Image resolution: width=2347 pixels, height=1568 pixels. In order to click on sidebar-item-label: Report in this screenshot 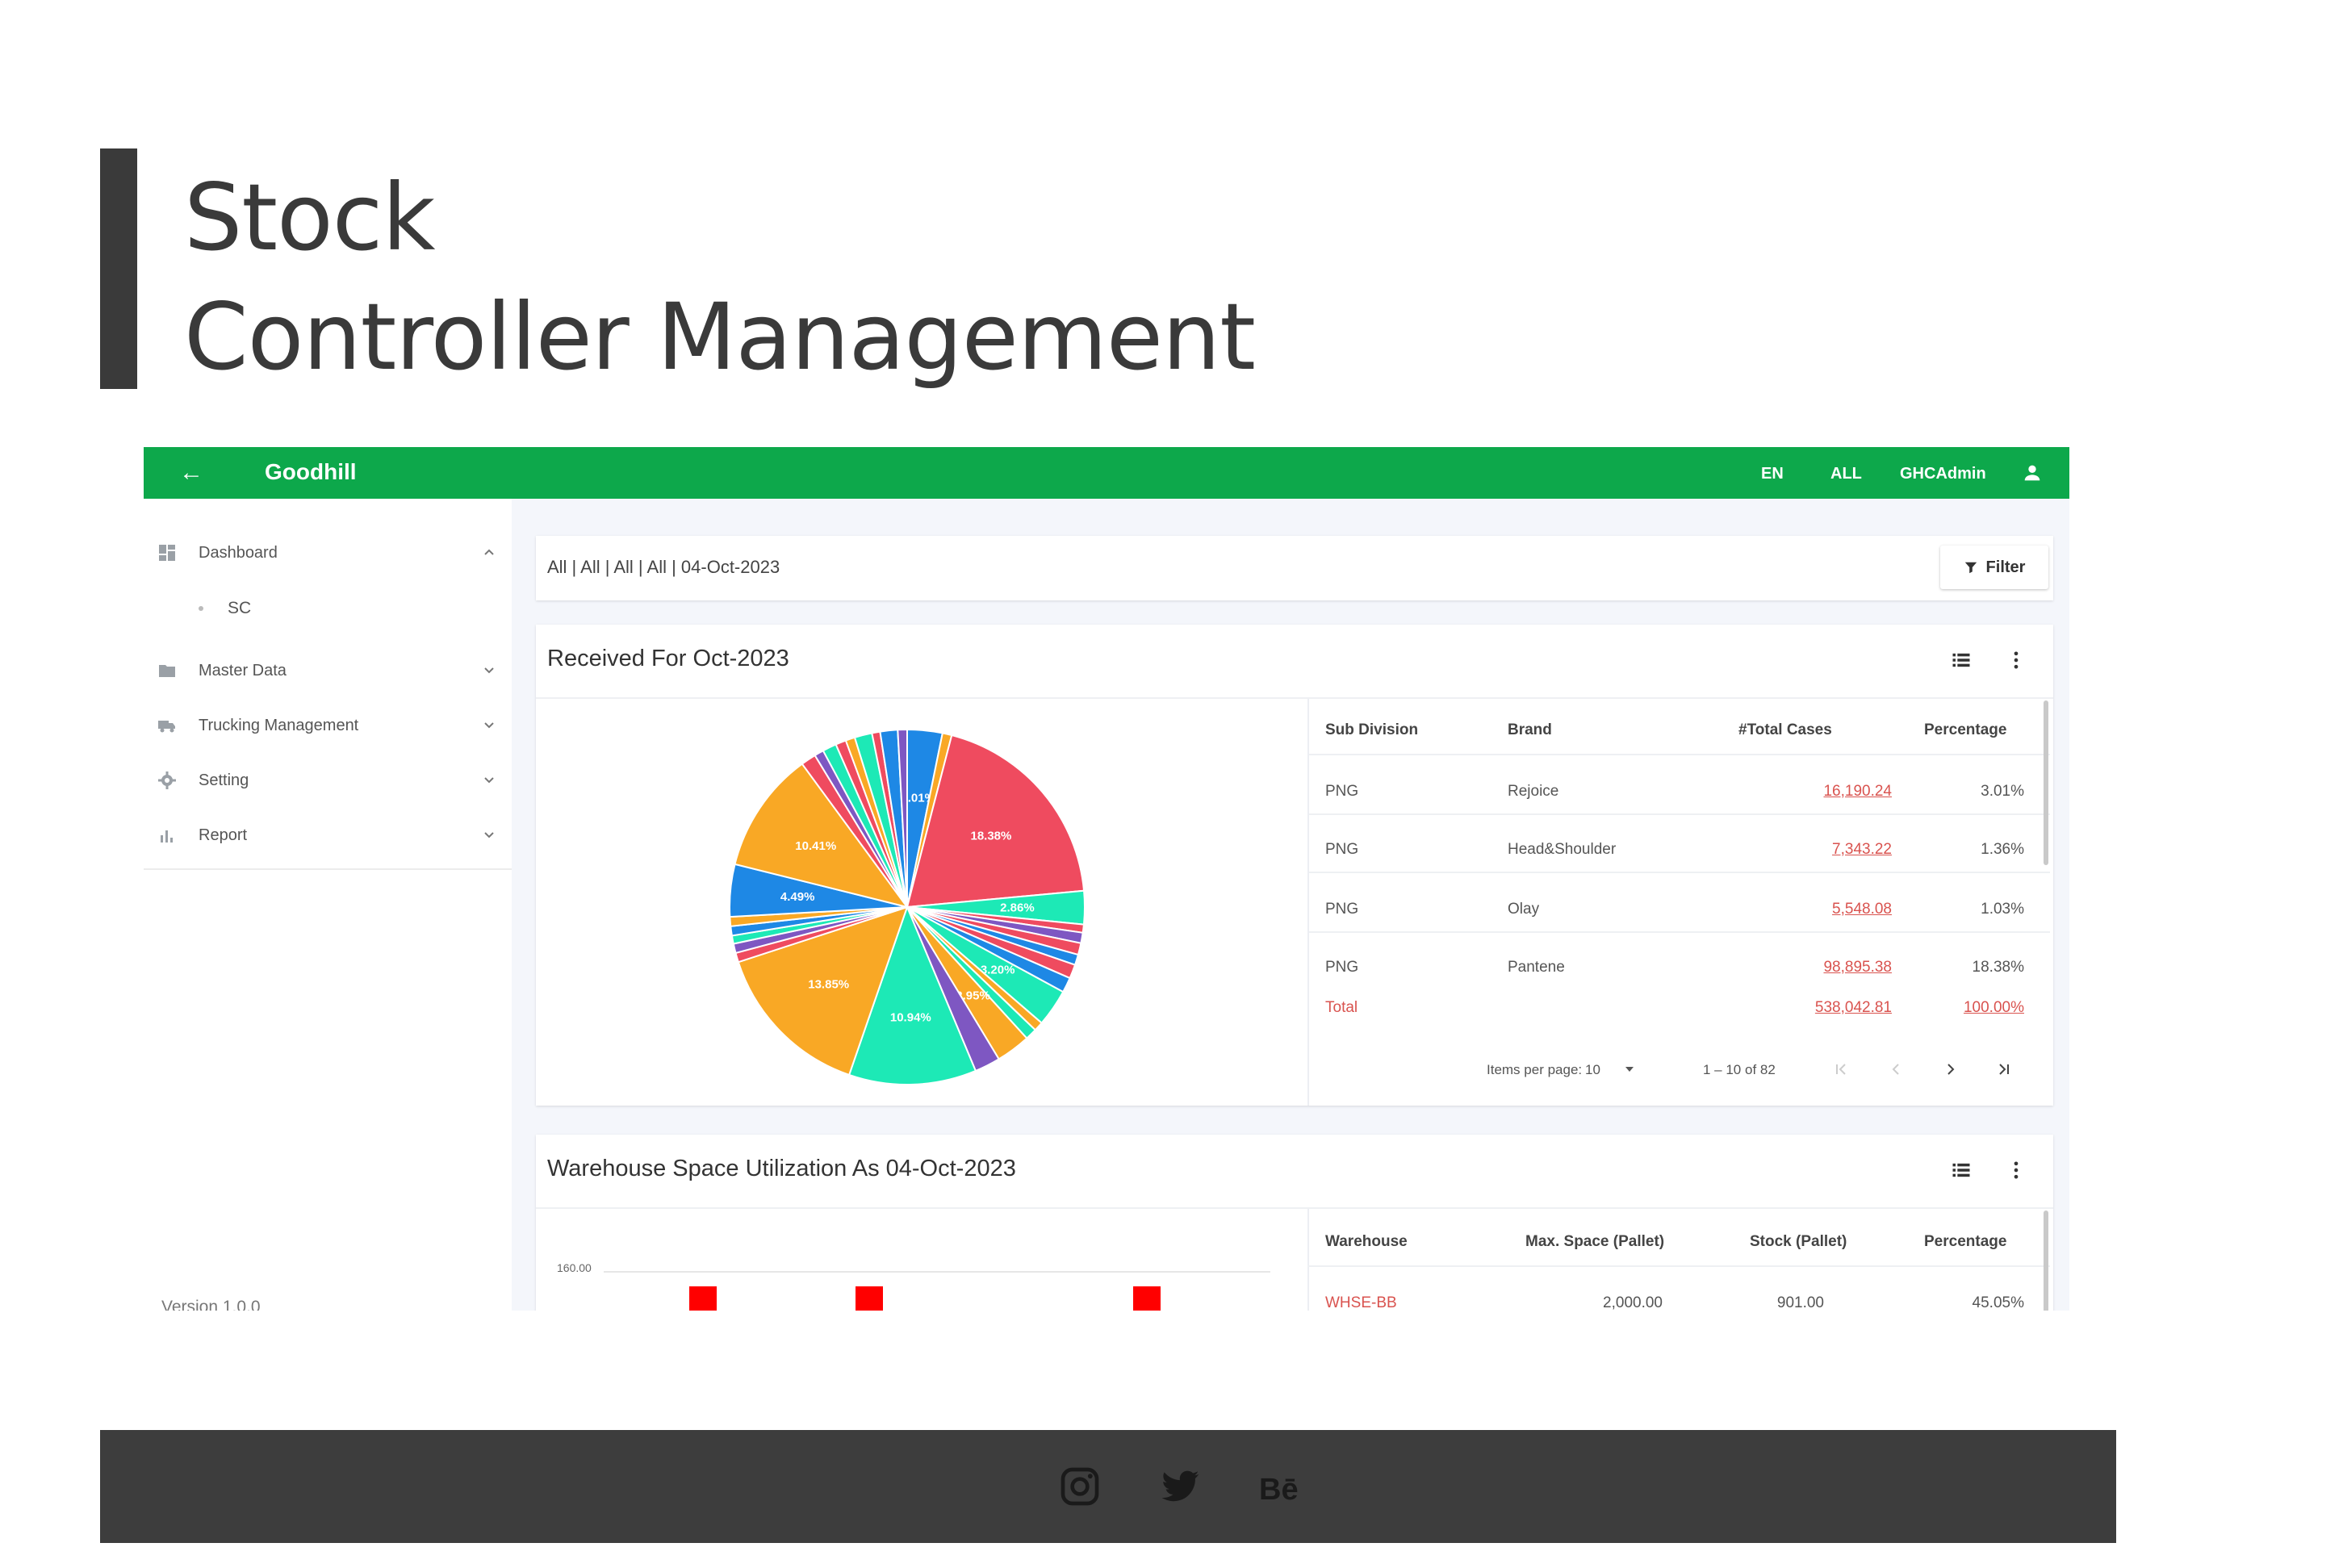, I will do `click(223, 835)`.